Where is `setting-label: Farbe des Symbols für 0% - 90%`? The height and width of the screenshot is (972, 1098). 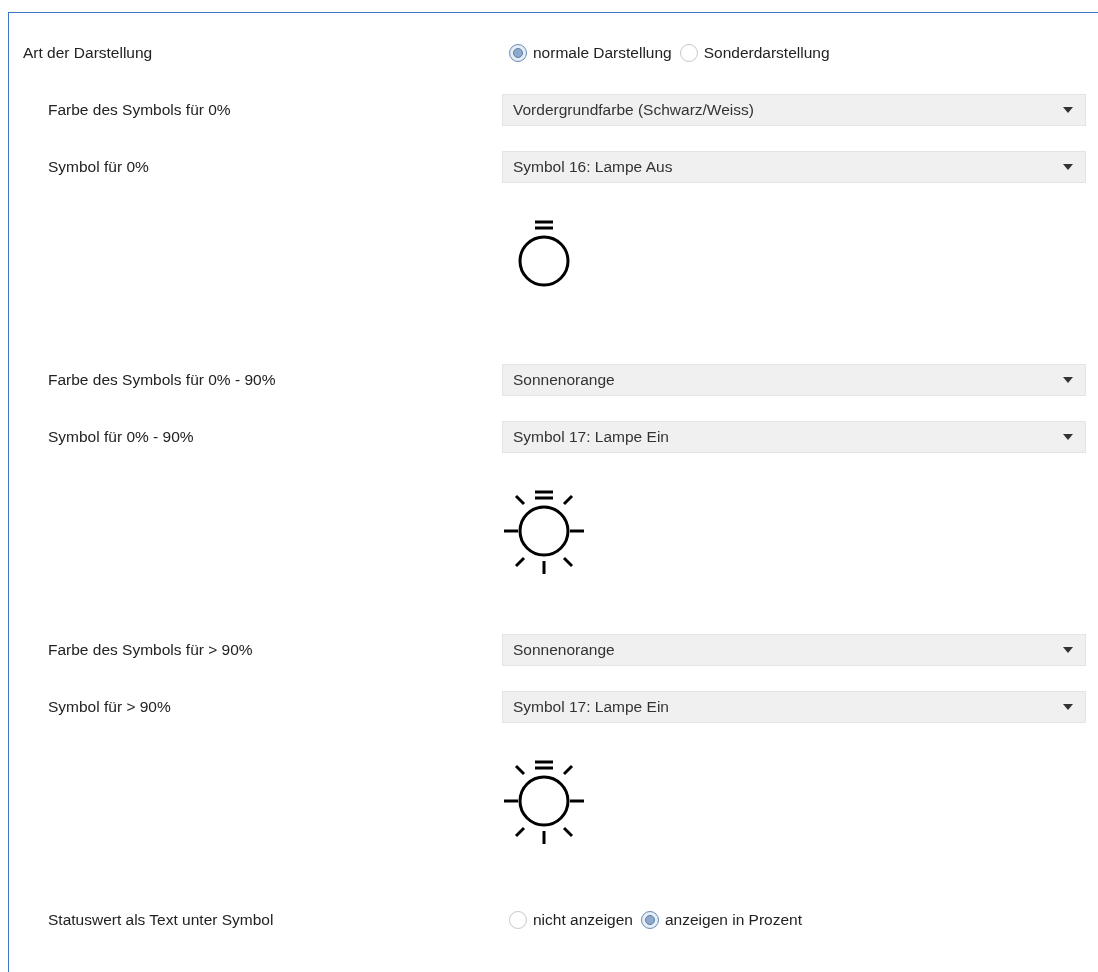
setting-label: Farbe des Symbols für 0% - 90% is located at coordinates (162, 380).